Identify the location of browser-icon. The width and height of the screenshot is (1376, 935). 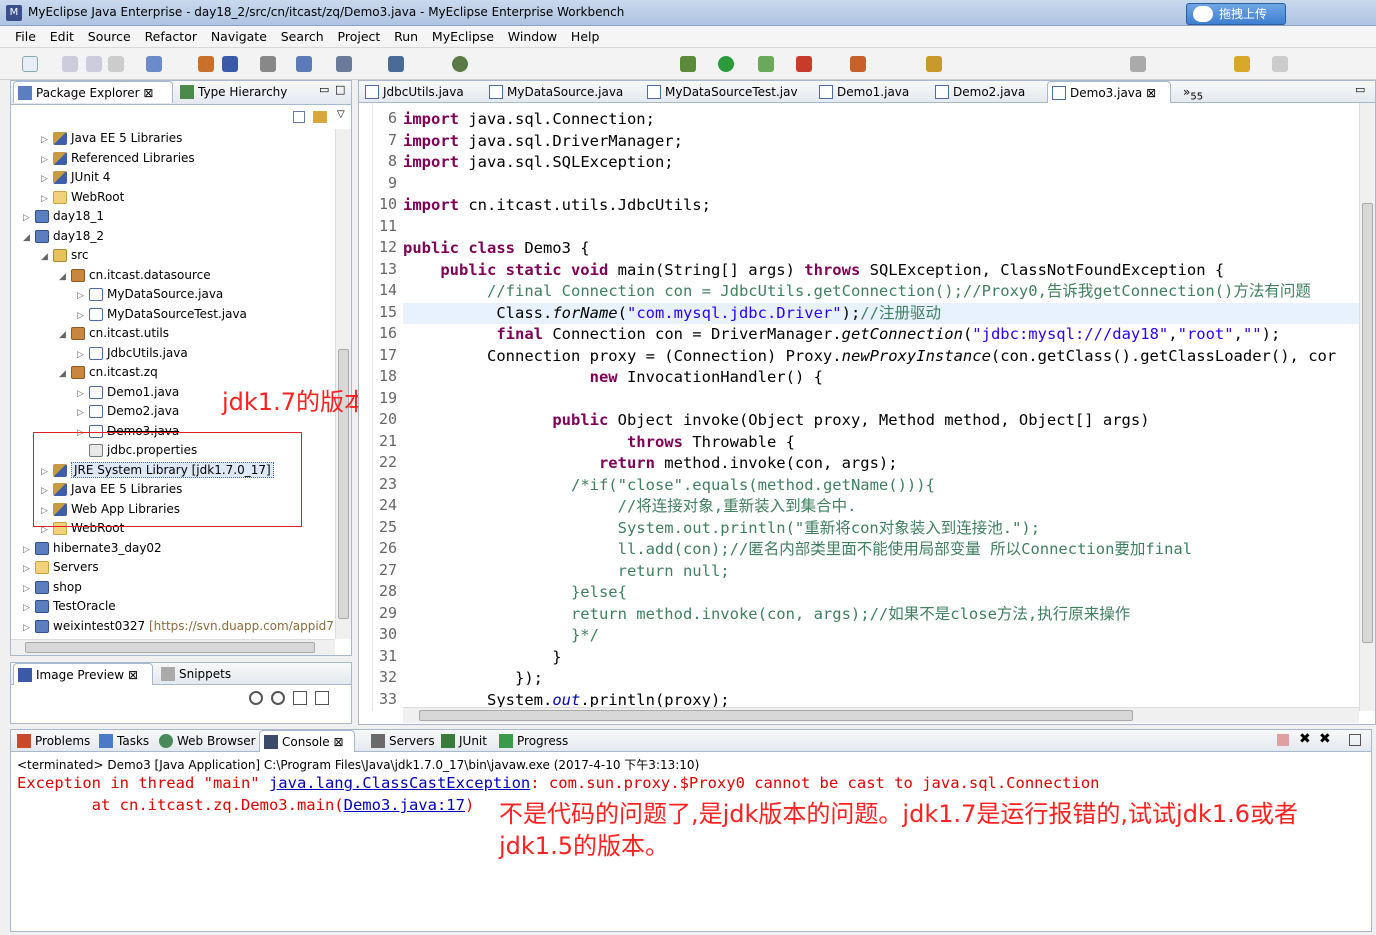
(934, 64).